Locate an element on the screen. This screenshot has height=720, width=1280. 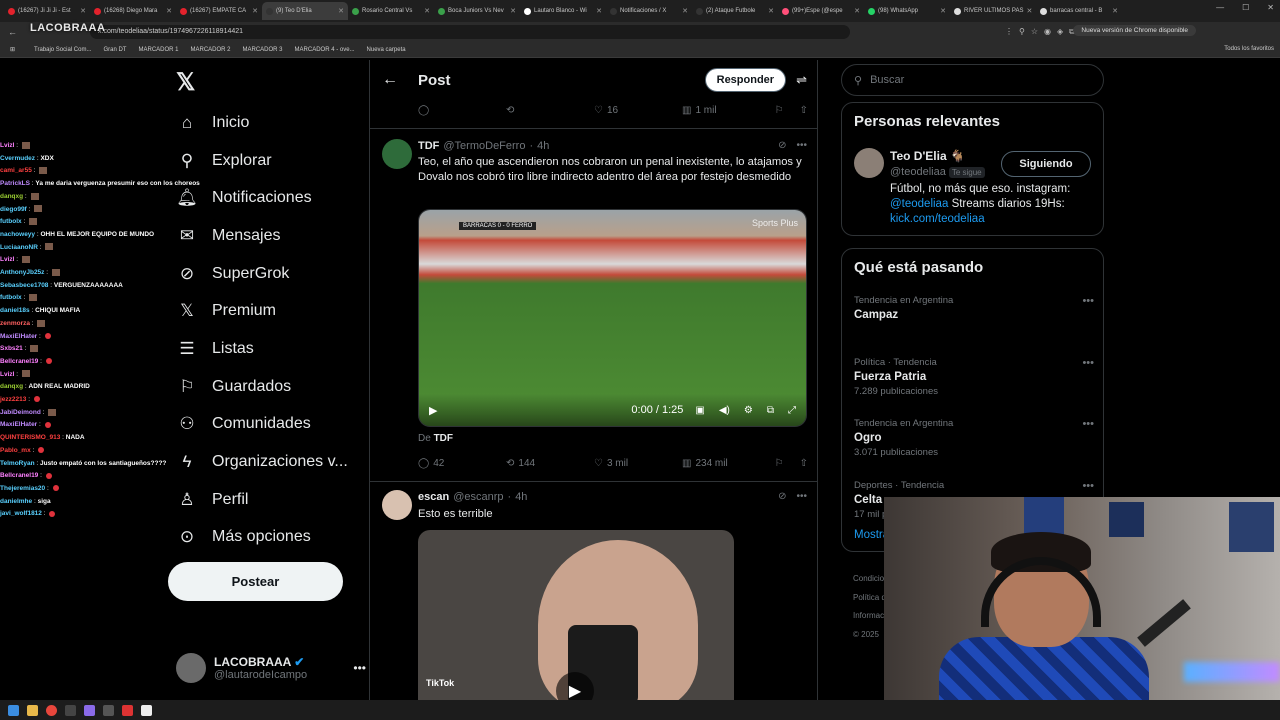
repost-action: ⟲ 144 is located at coordinates (550, 463).